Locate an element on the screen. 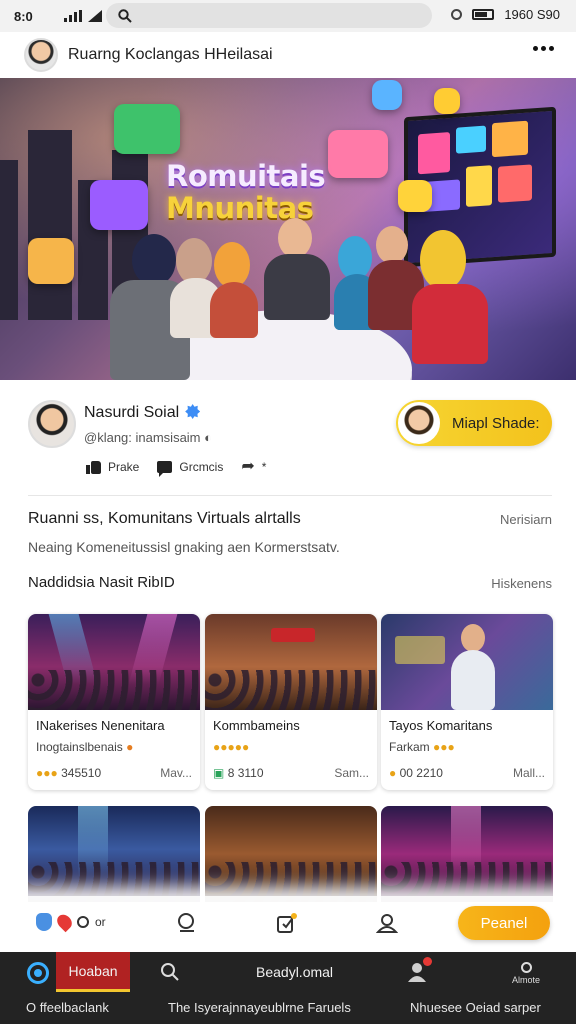 This screenshot has height=1024, width=576. card-stat: ●●● 345510 is located at coordinates (68, 773).